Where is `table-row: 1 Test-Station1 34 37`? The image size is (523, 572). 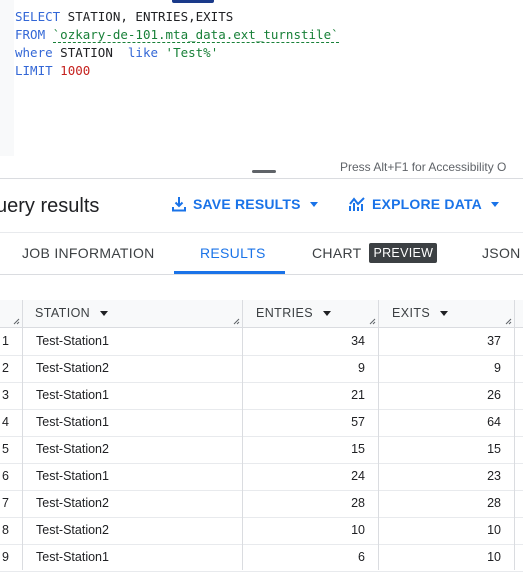
table-row: 1 Test-Station1 34 37 is located at coordinates (261, 342).